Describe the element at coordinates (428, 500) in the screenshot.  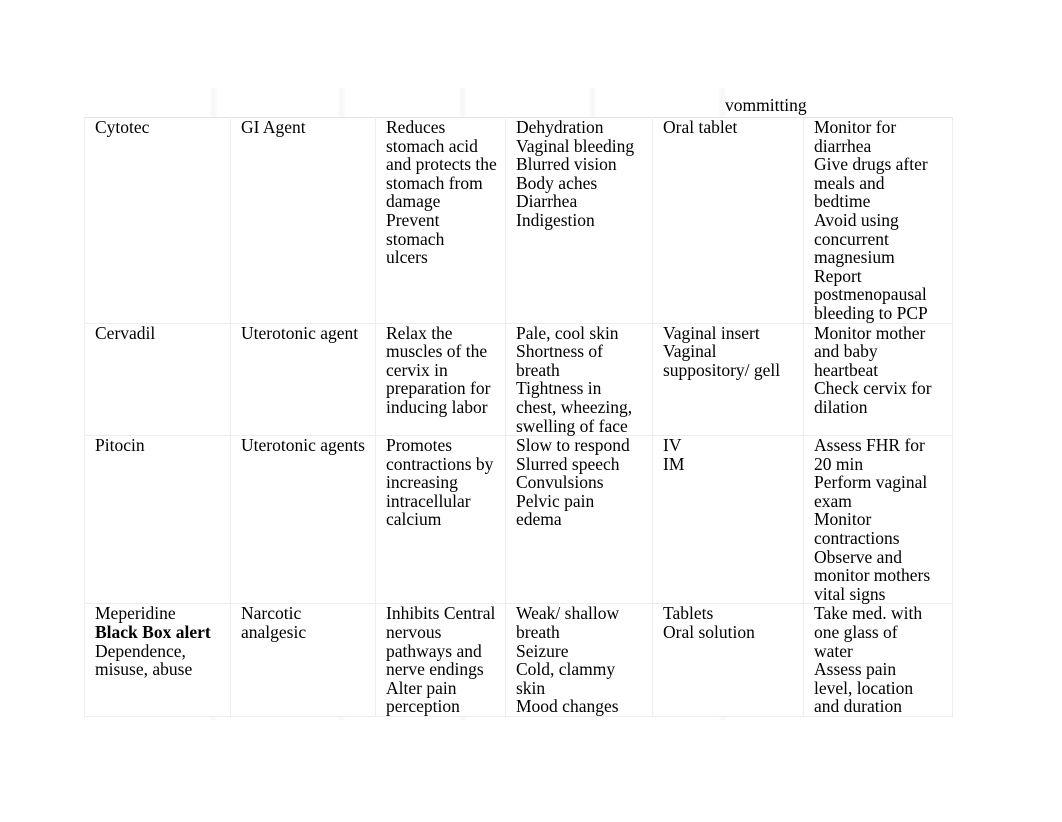
I see `action-line: intracellular` at that location.